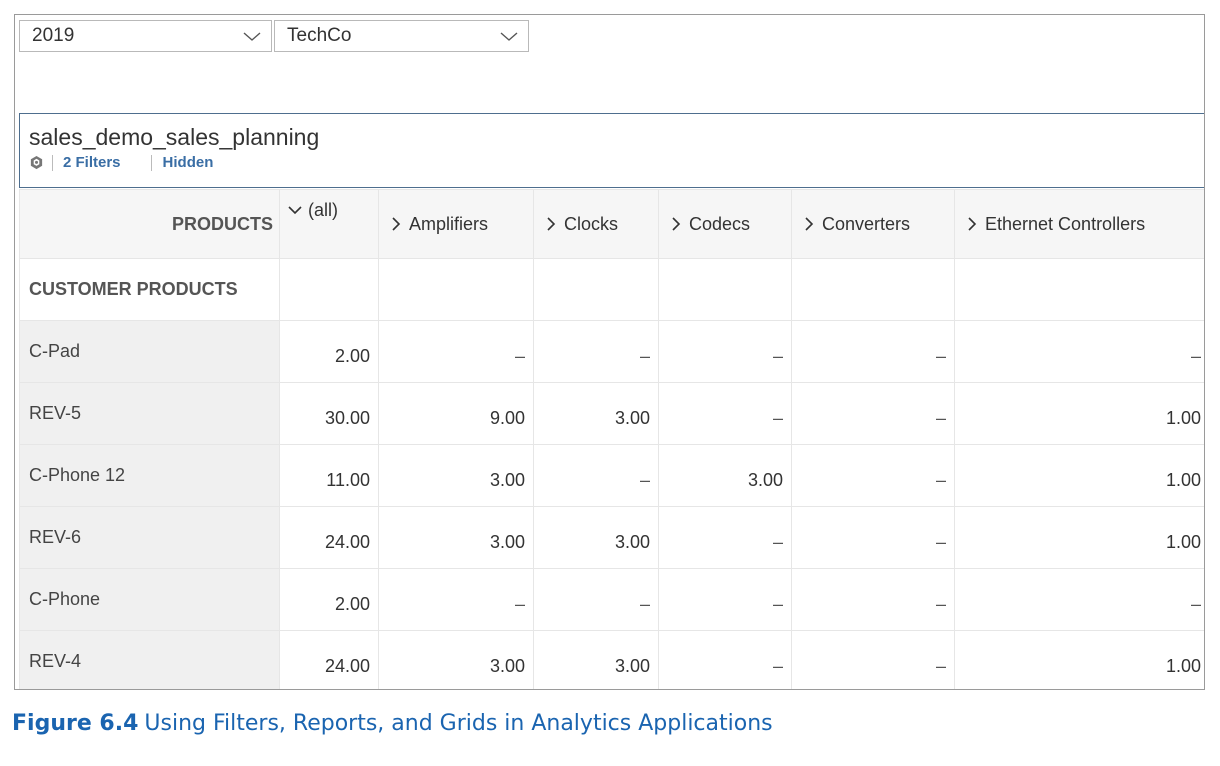  Describe the element at coordinates (149, 599) in the screenshot. I see `row-header: C-Phone` at that location.